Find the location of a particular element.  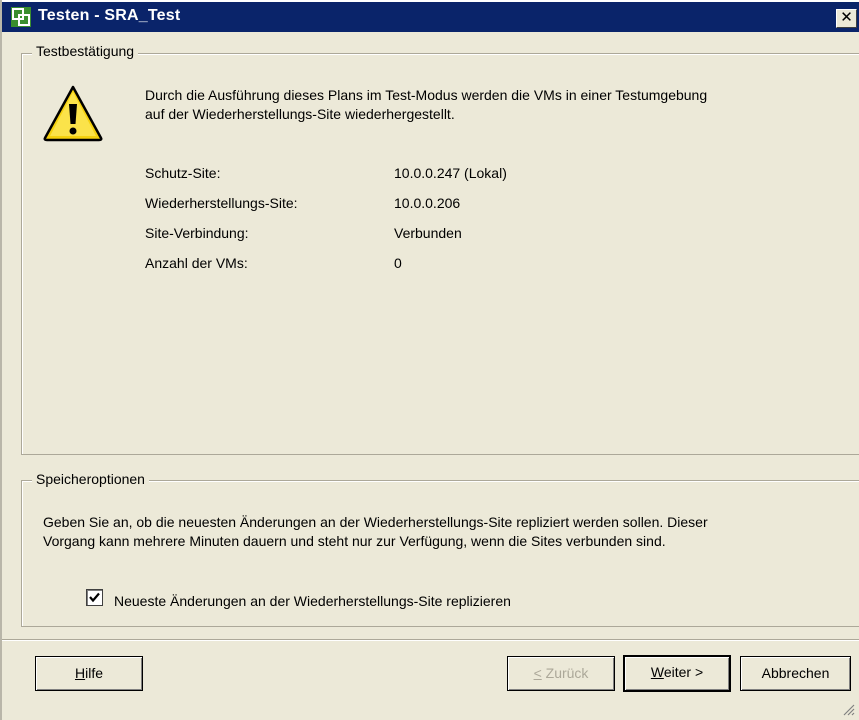

back-button: < Zurück is located at coordinates (561, 673).